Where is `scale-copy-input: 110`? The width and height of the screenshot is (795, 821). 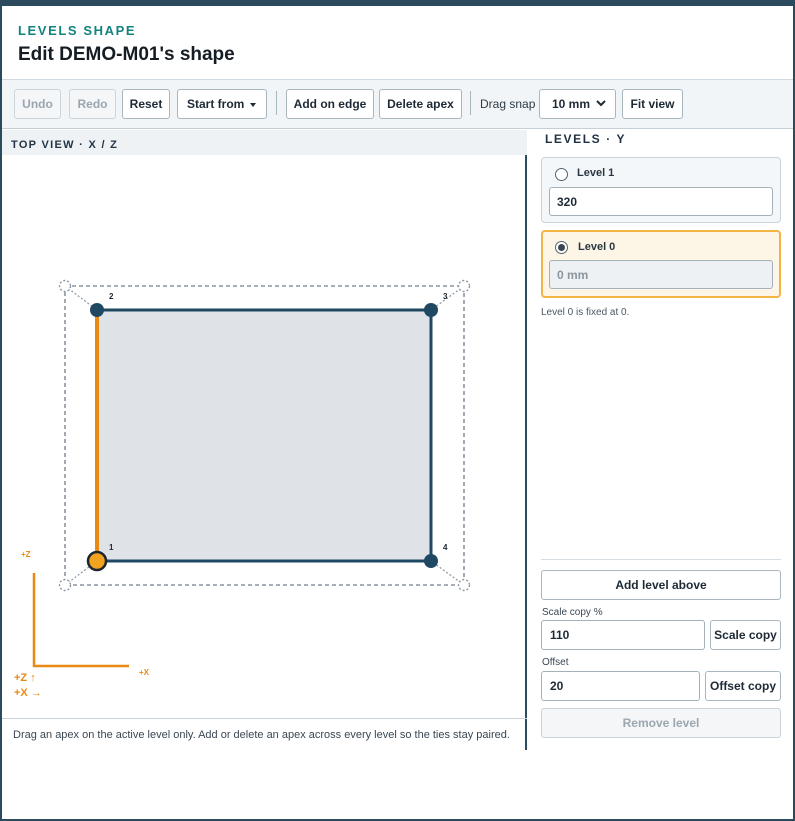
scale-copy-input: 110 is located at coordinates (623, 635).